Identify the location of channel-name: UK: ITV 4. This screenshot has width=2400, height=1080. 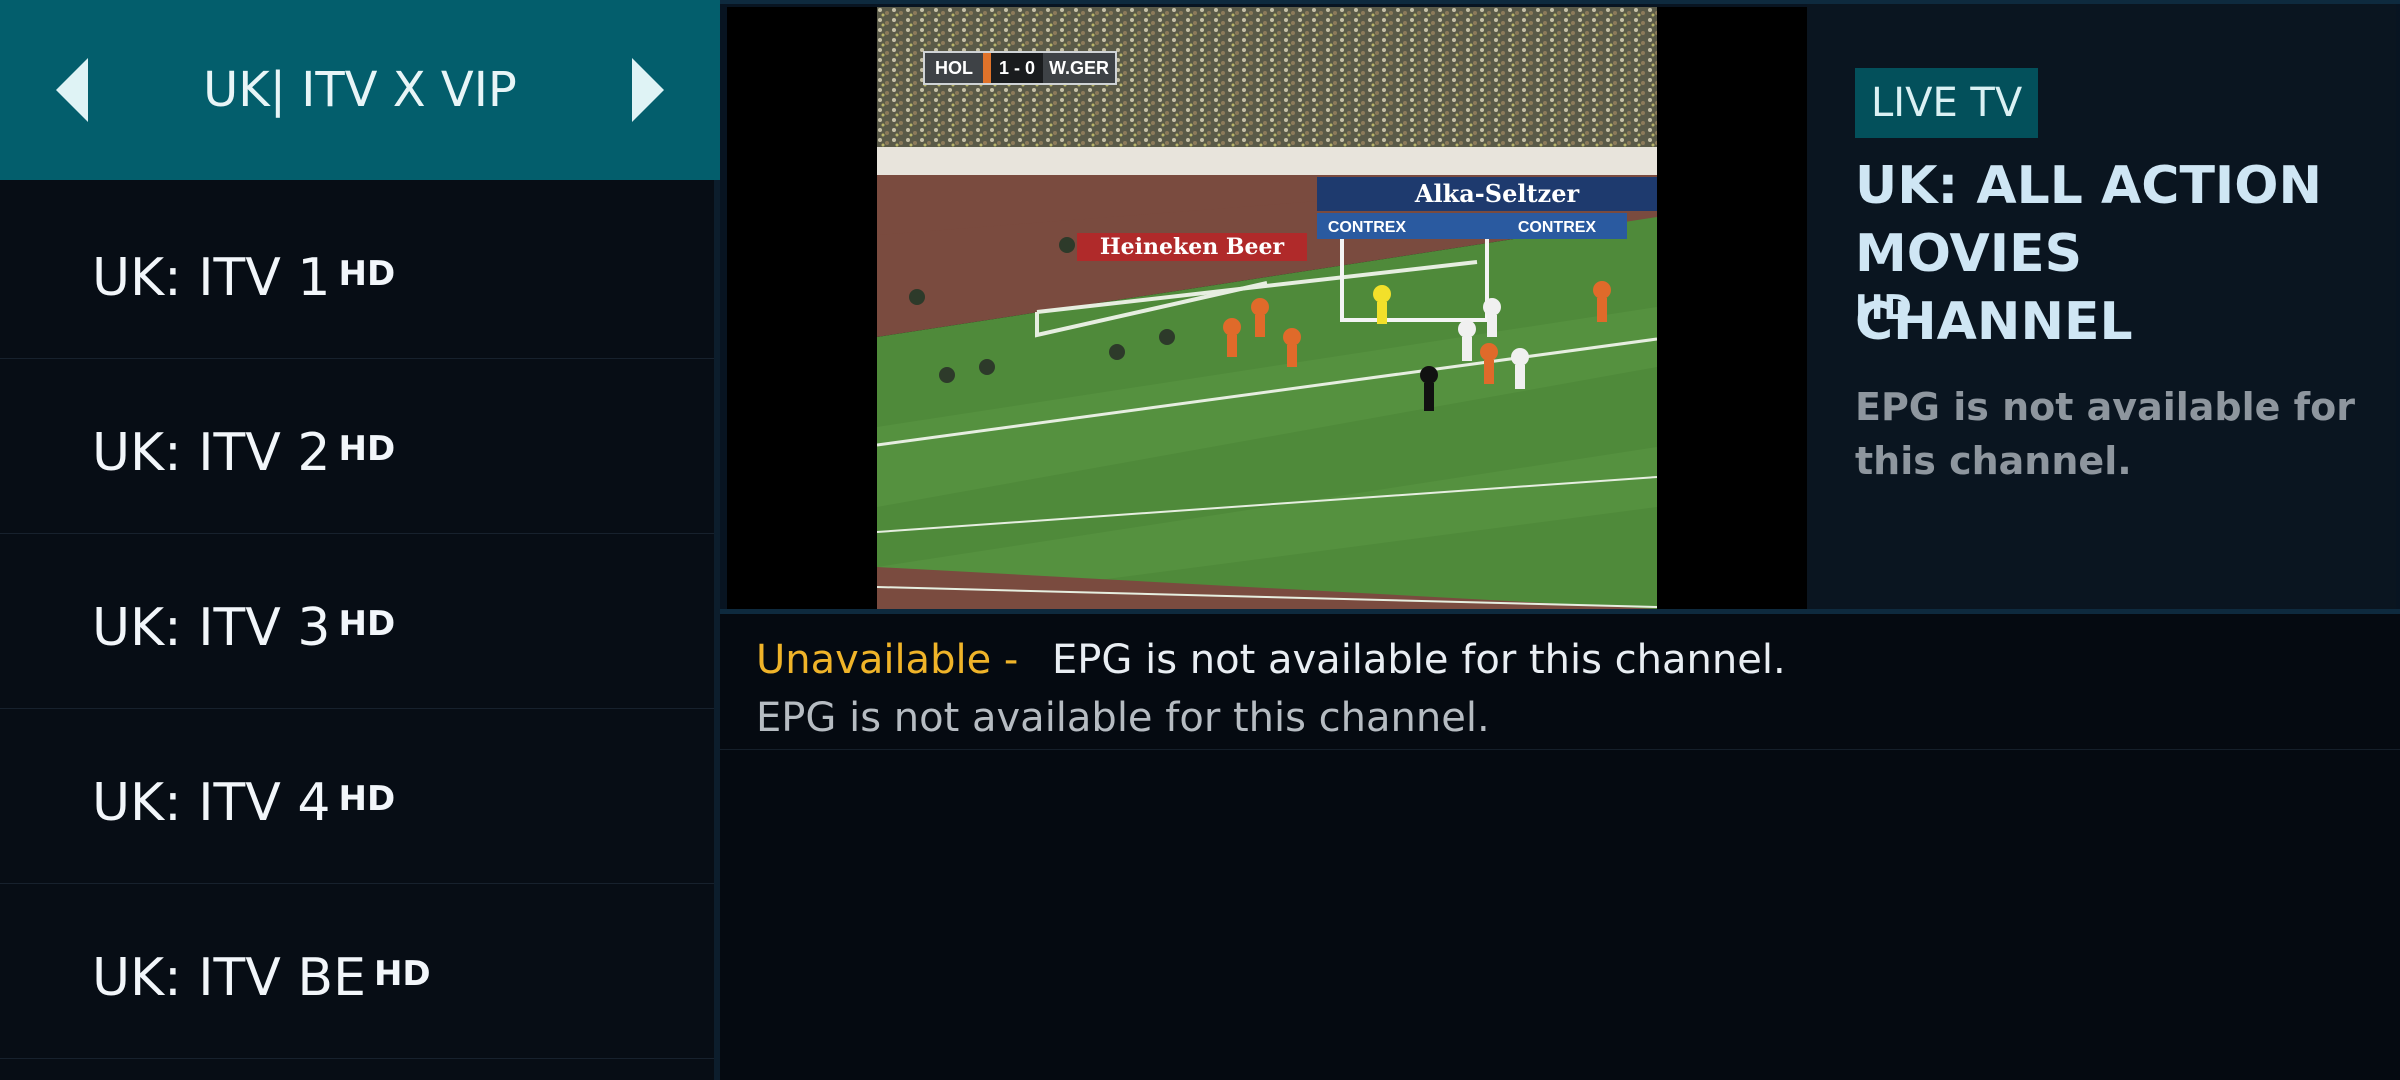
(211, 803).